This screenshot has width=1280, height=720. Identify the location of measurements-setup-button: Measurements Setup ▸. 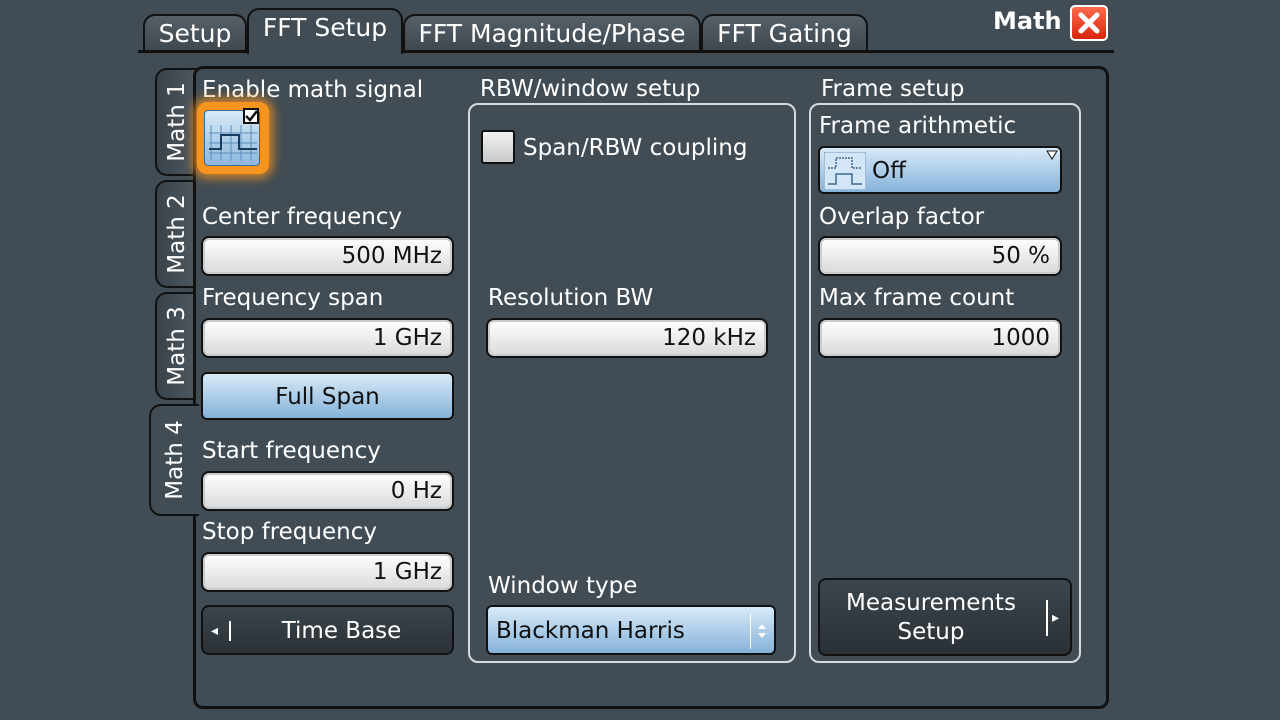
(945, 617).